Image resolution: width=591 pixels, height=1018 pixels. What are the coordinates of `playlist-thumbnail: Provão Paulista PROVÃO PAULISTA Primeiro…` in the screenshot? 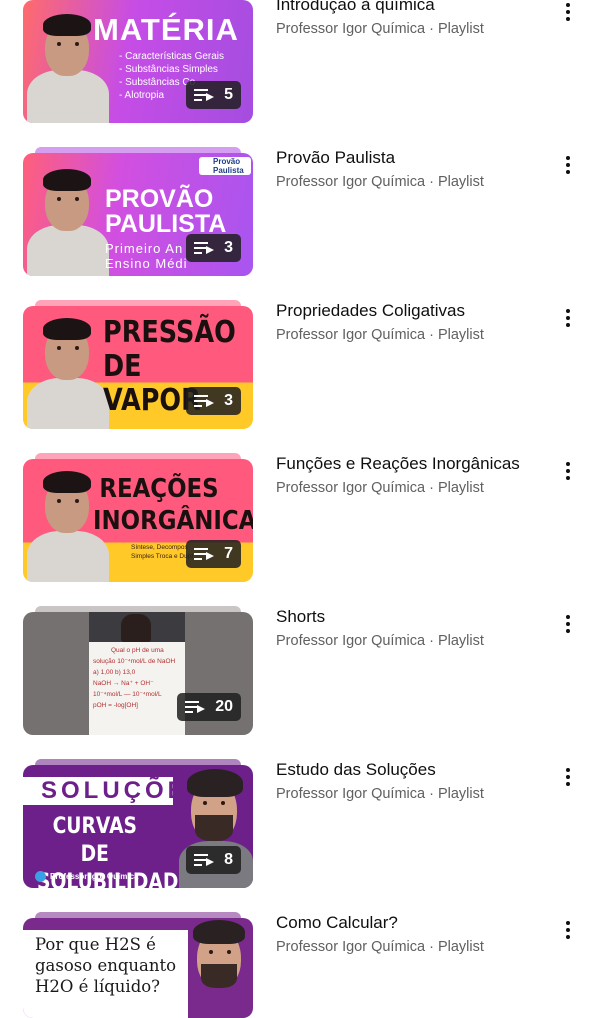 It's located at (138, 212).